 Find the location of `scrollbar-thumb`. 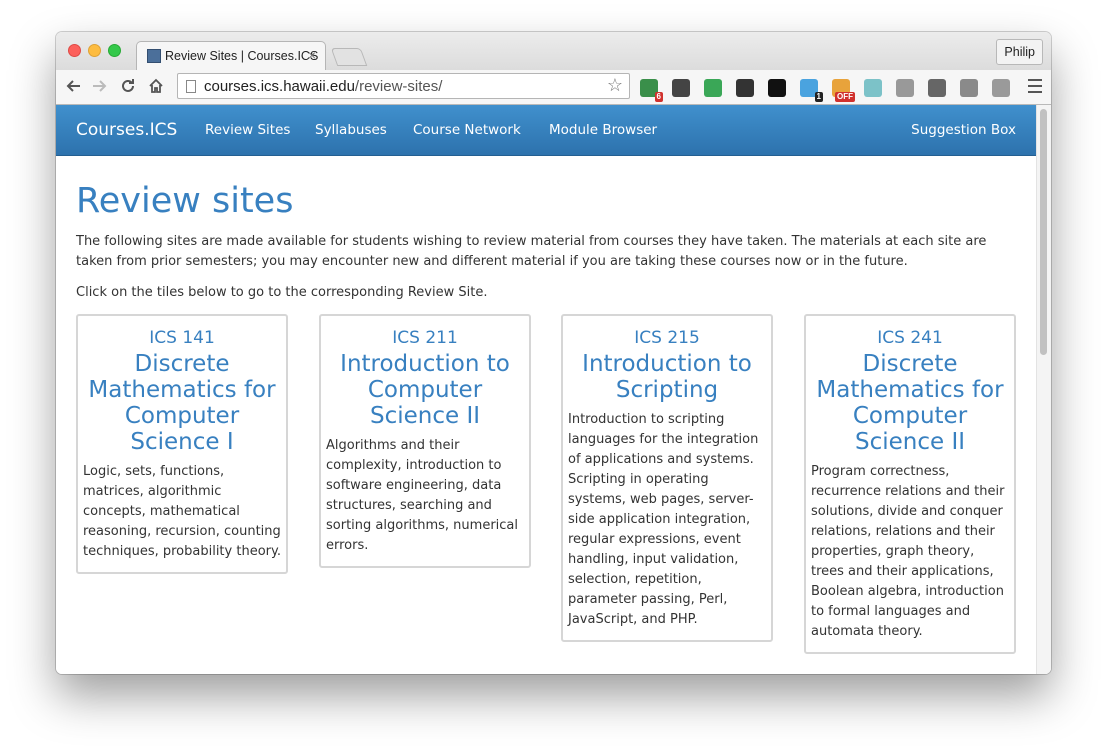

scrollbar-thumb is located at coordinates (1043, 232).